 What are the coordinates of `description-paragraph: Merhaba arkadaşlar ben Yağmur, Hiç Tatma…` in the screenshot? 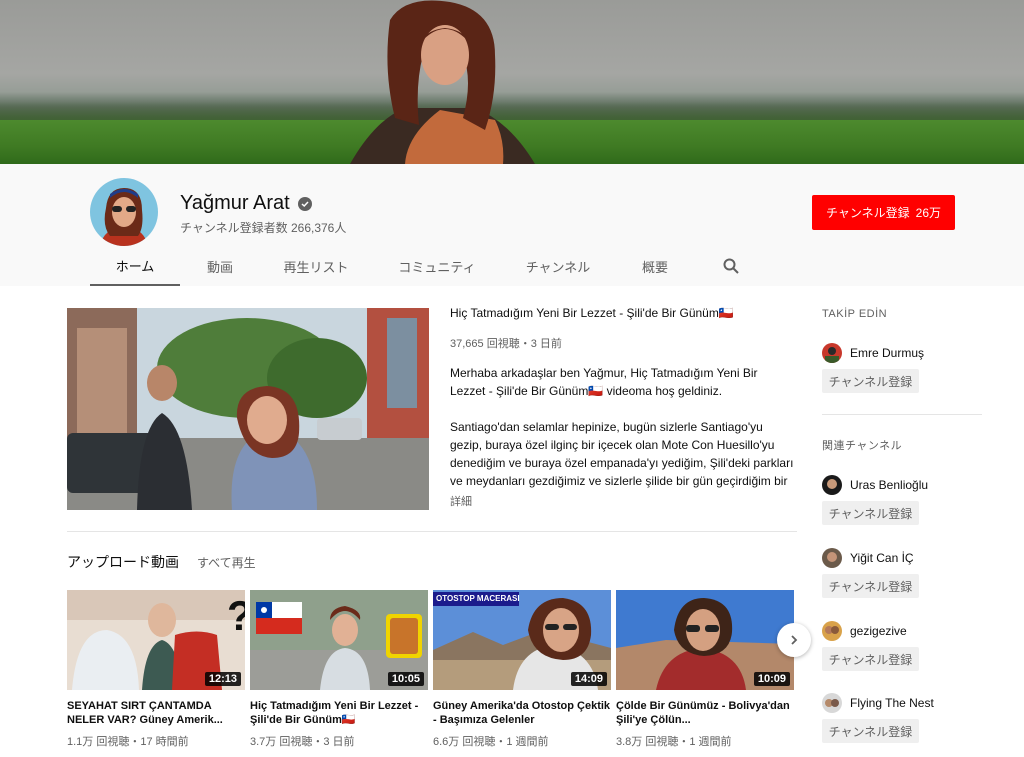 It's located at (604, 382).